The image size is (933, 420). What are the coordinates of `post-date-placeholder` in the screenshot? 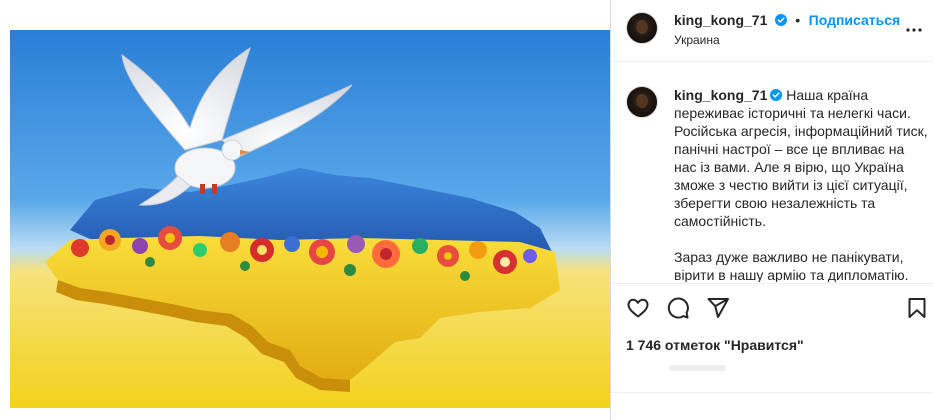 It's located at (697, 368).